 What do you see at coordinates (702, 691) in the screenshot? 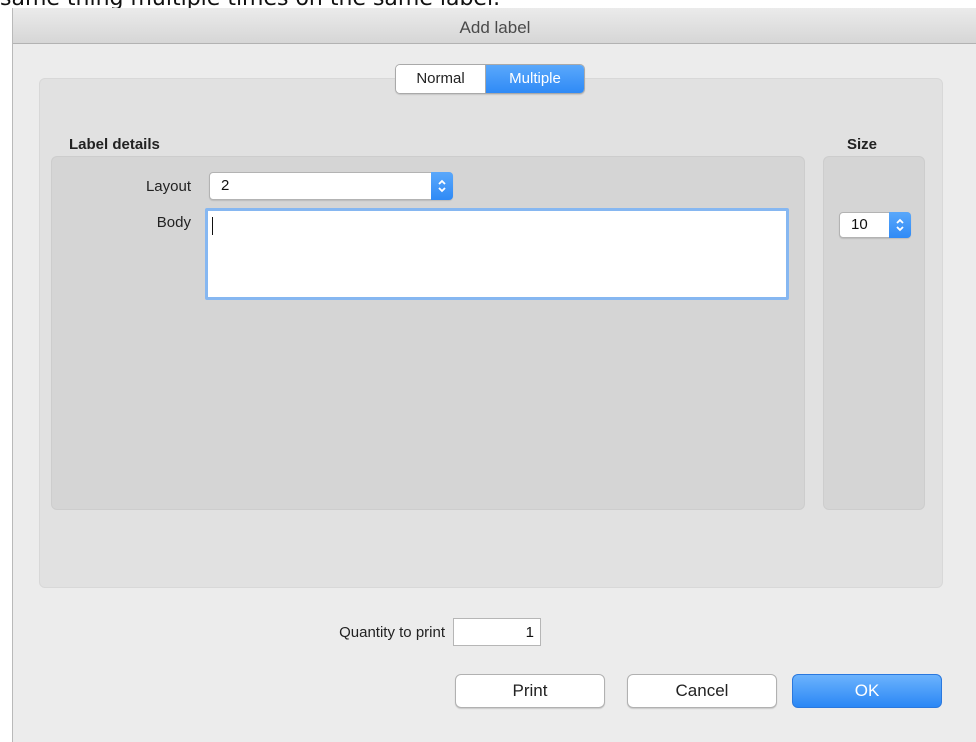
I see `cancel-button: Cancel` at bounding box center [702, 691].